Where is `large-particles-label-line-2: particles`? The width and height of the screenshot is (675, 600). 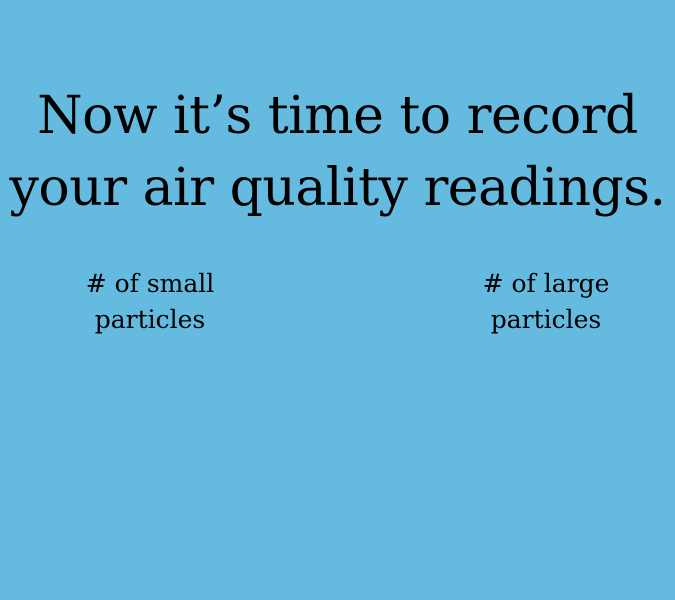 large-particles-label-line-2: particles is located at coordinates (546, 319).